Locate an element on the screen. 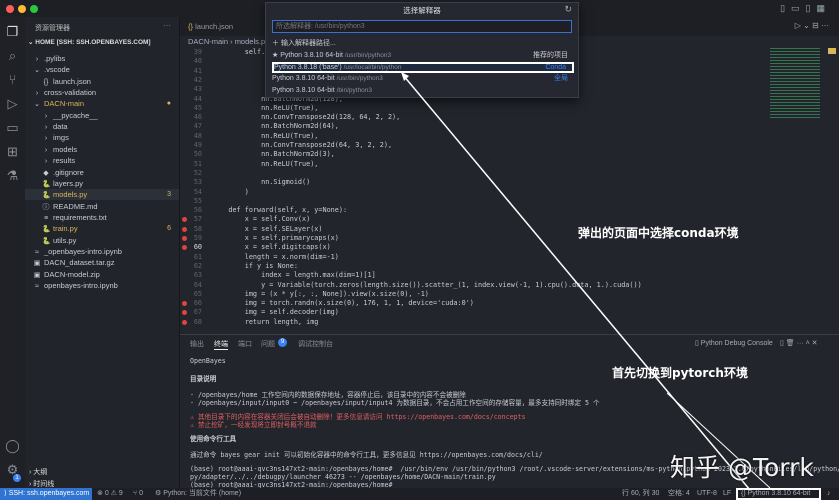  annotation-switch-env: 首先切换到pytorch环境 is located at coordinates (680, 373).